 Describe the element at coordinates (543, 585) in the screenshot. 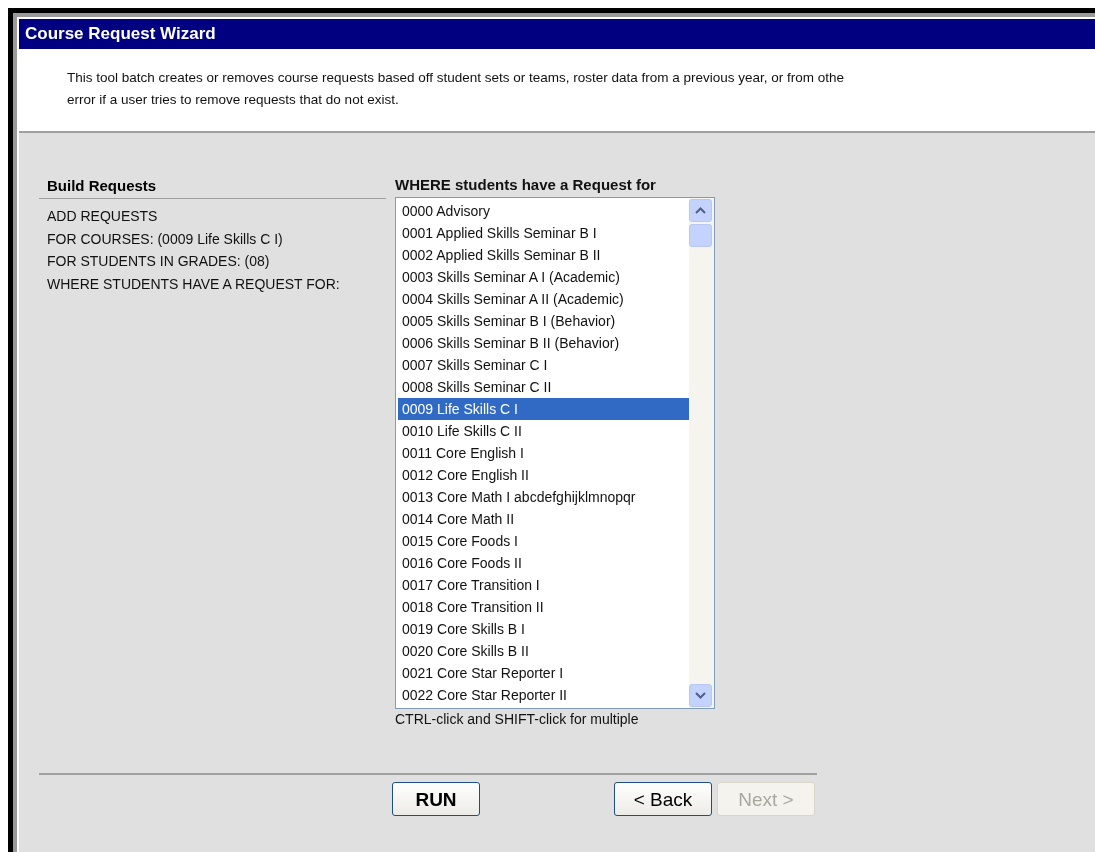

I see `course-option: 0017 Core Transition I` at that location.